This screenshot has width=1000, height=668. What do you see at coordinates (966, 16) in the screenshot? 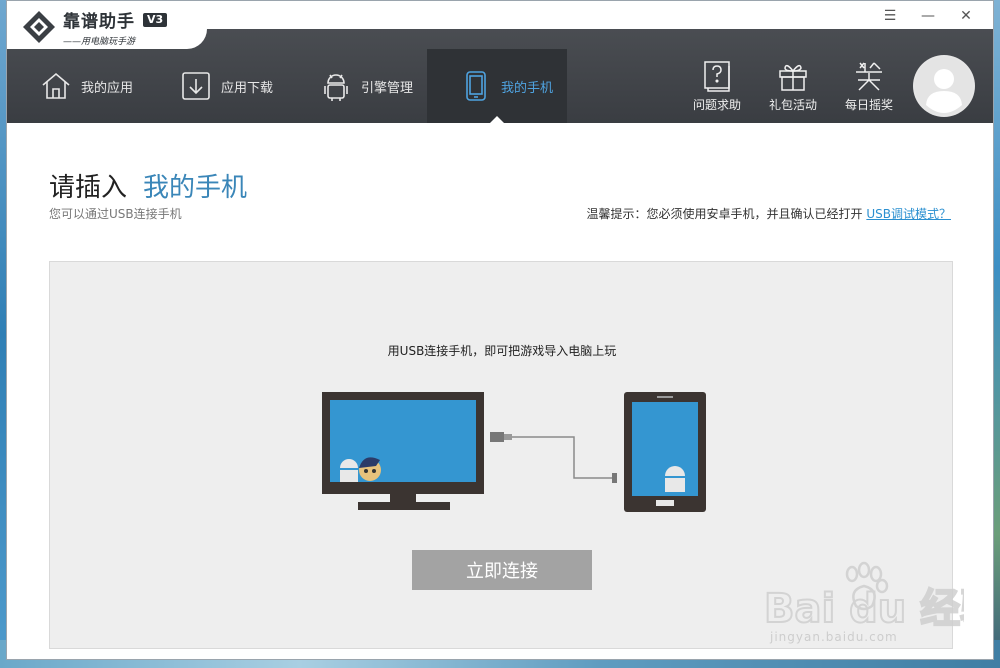
I see `close-button: ✕` at bounding box center [966, 16].